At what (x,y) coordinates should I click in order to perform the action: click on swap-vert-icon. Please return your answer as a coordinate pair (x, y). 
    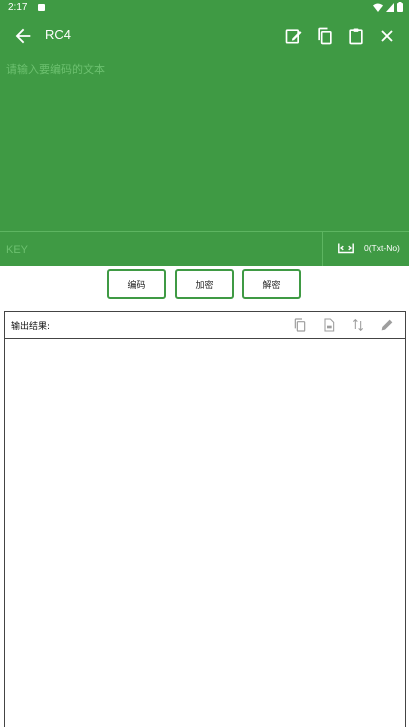
    Looking at the image, I should click on (358, 325).